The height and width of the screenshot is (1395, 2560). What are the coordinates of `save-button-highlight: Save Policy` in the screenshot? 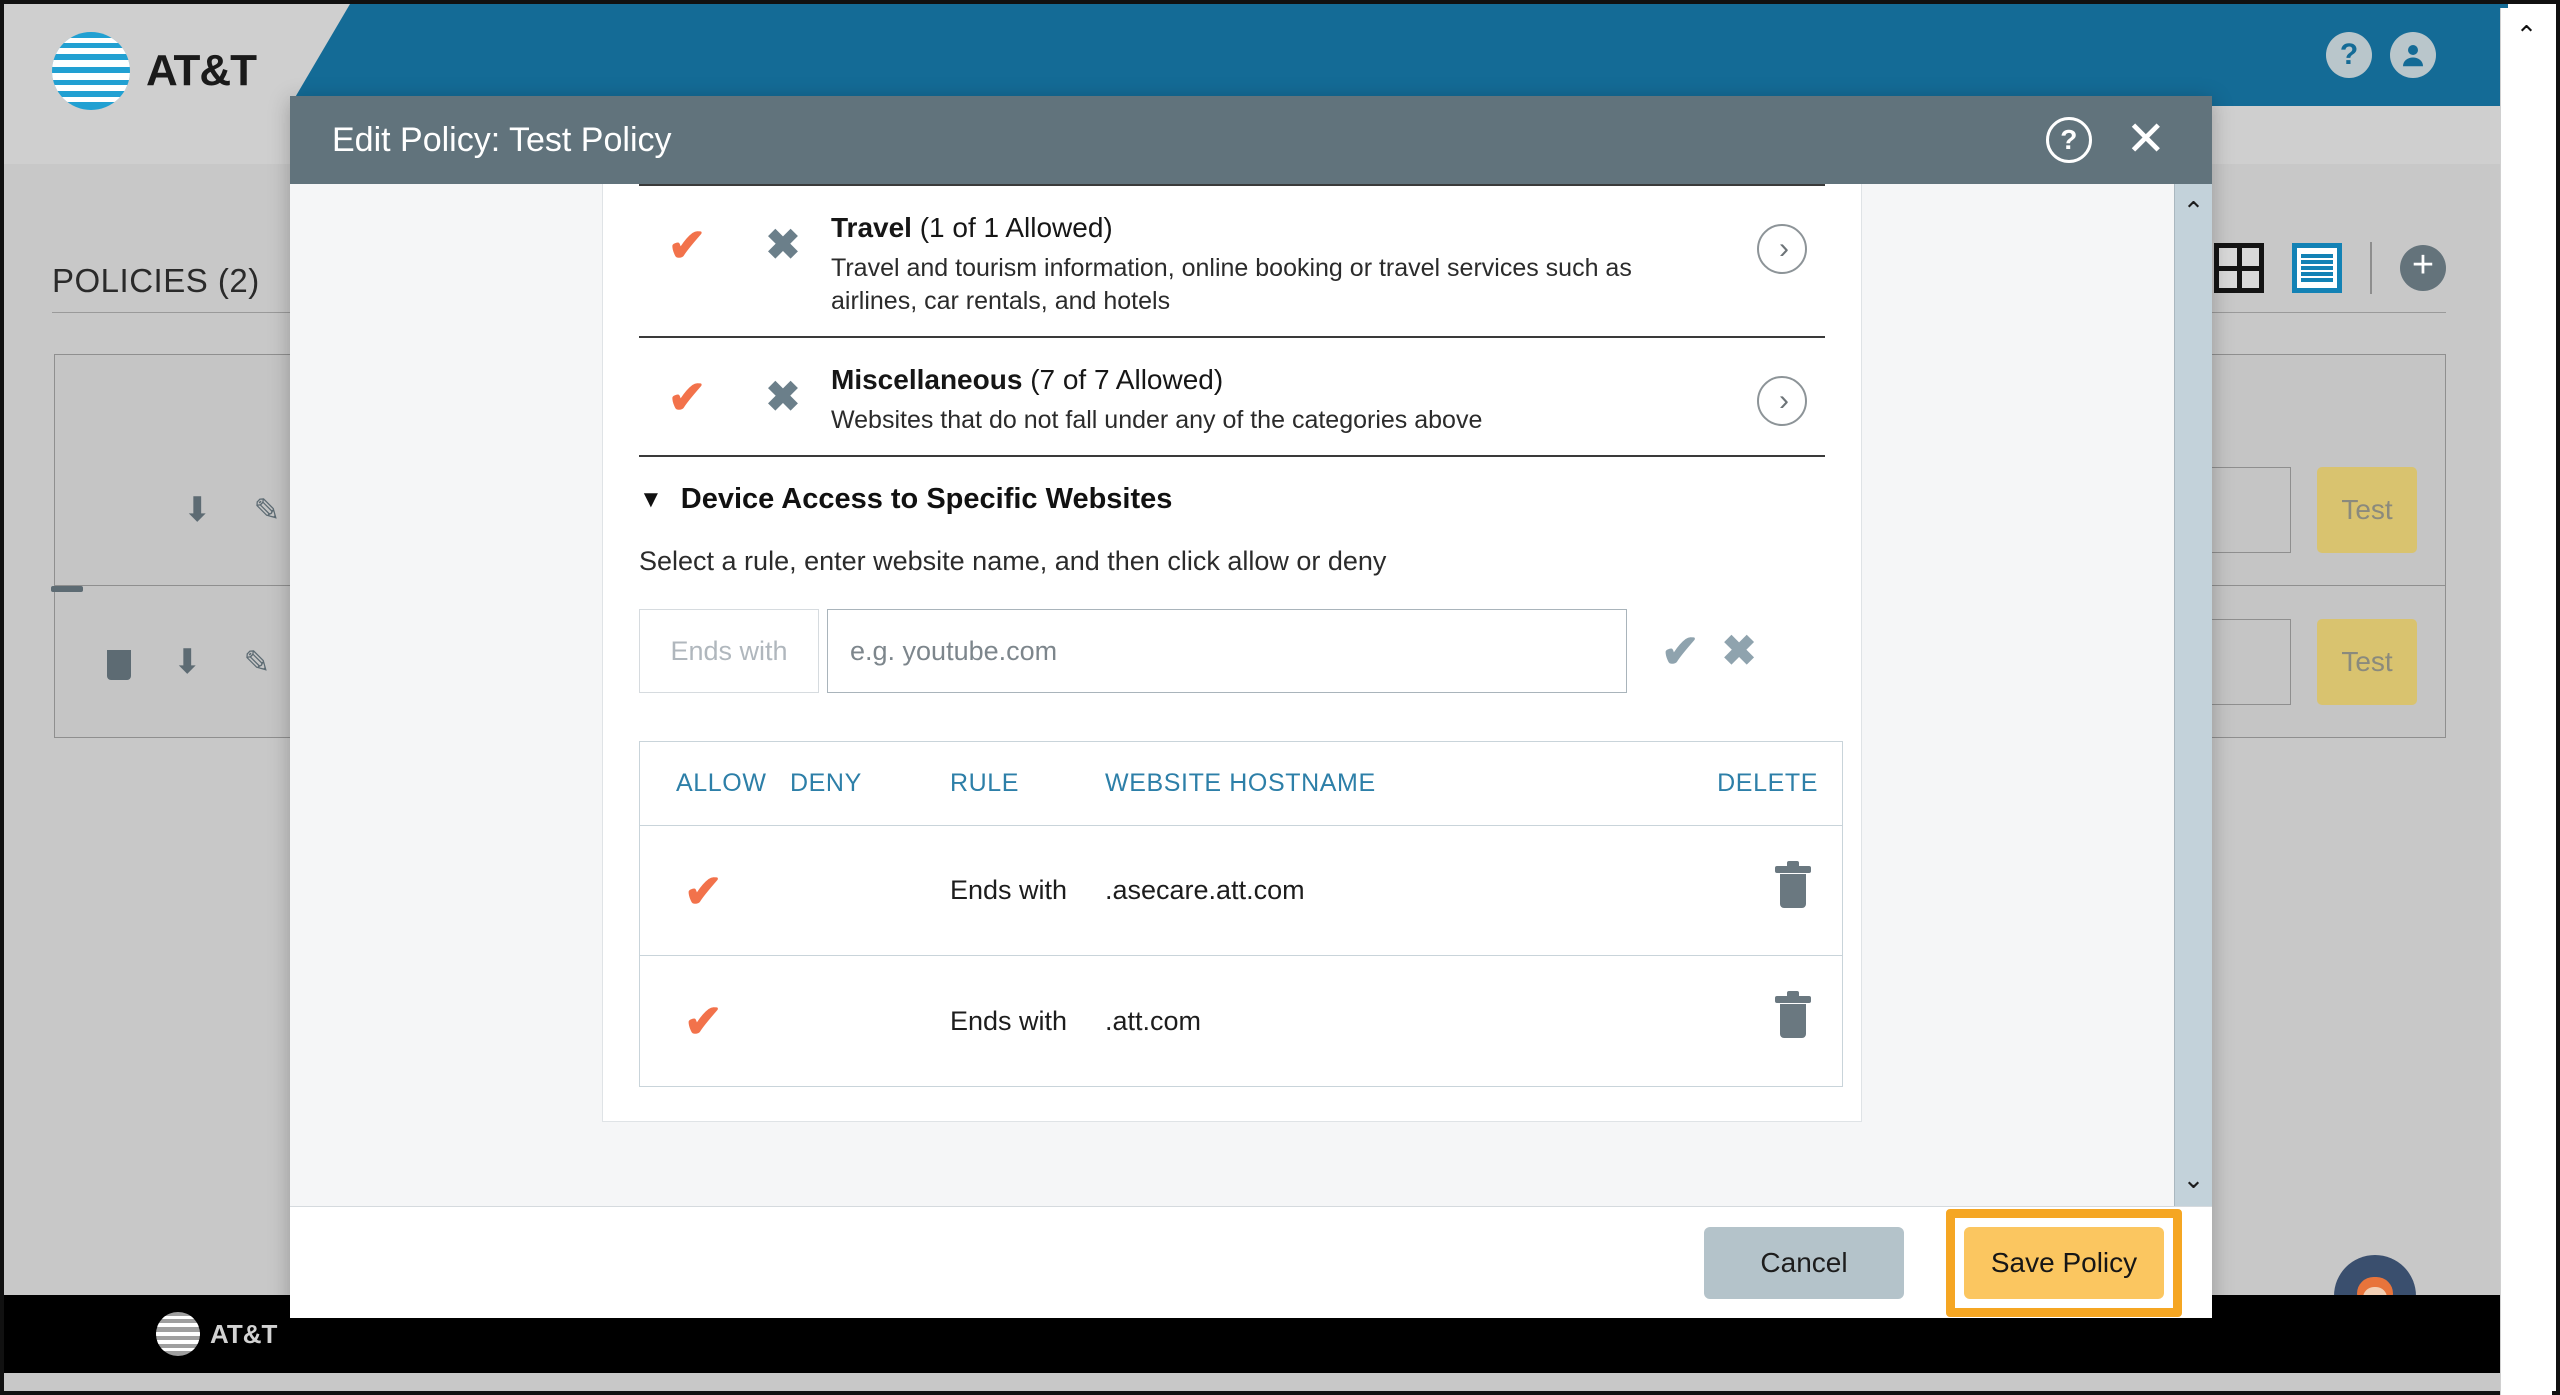 It's located at (2064, 1262).